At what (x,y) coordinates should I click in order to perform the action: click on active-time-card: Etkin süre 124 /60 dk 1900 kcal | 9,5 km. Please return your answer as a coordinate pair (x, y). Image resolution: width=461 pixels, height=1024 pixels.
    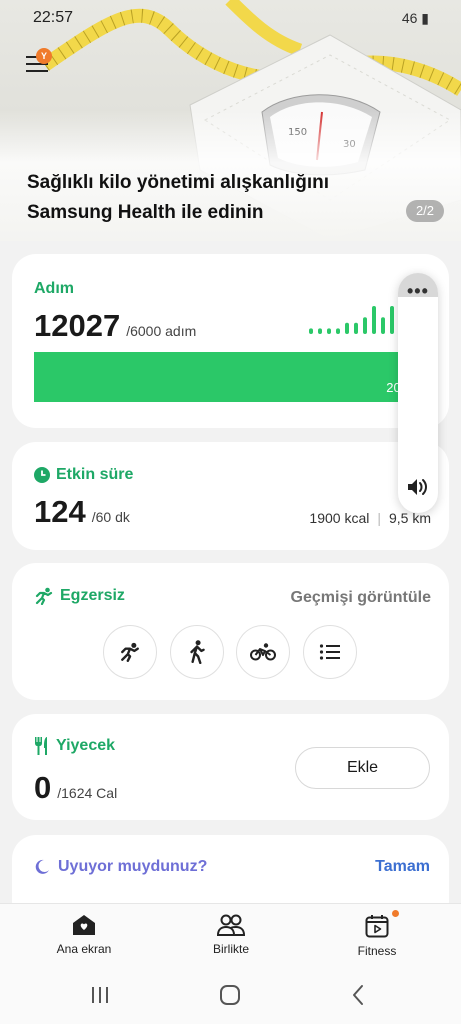
    Looking at the image, I should click on (230, 496).